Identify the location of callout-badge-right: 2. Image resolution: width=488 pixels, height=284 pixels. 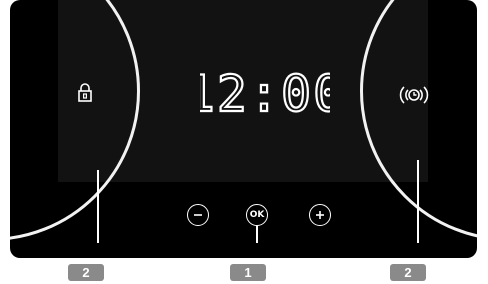
(408, 272).